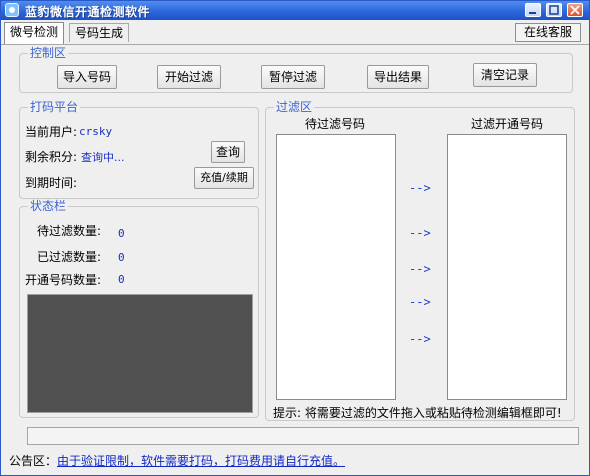 This screenshot has width=590, height=476. What do you see at coordinates (228, 152) in the screenshot?
I see `query-button: 查询` at bounding box center [228, 152].